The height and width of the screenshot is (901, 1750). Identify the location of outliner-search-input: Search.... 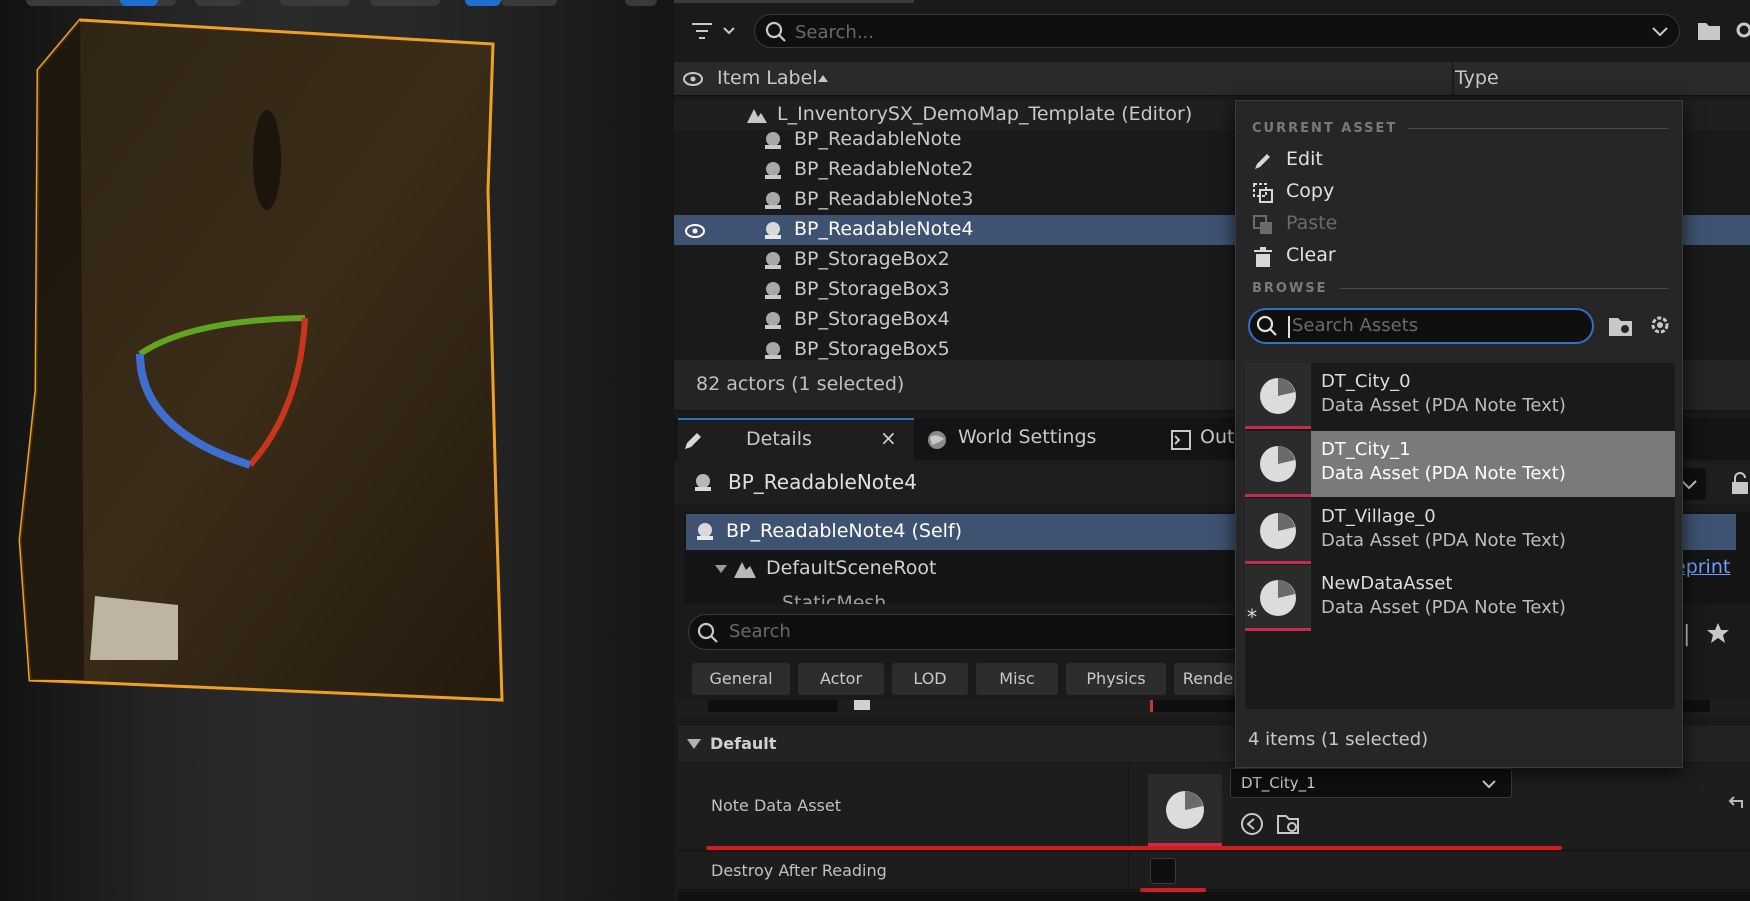
(1217, 31).